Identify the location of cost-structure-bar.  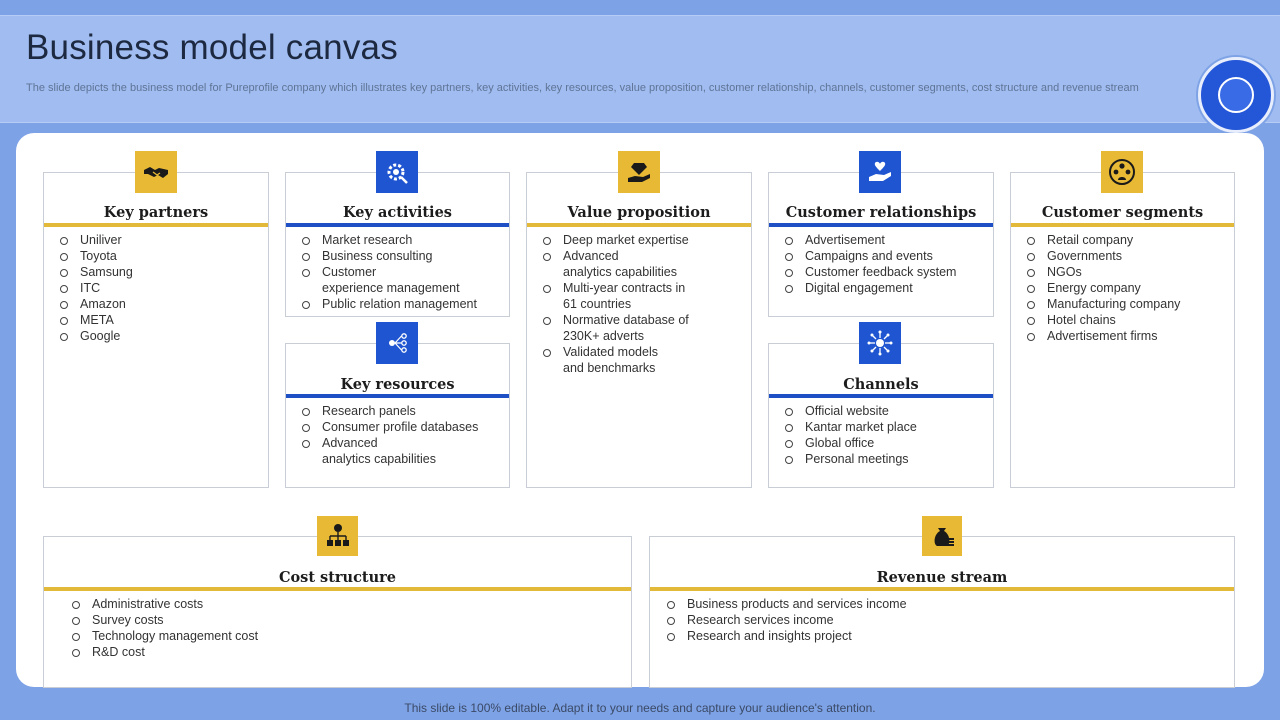
(337, 589).